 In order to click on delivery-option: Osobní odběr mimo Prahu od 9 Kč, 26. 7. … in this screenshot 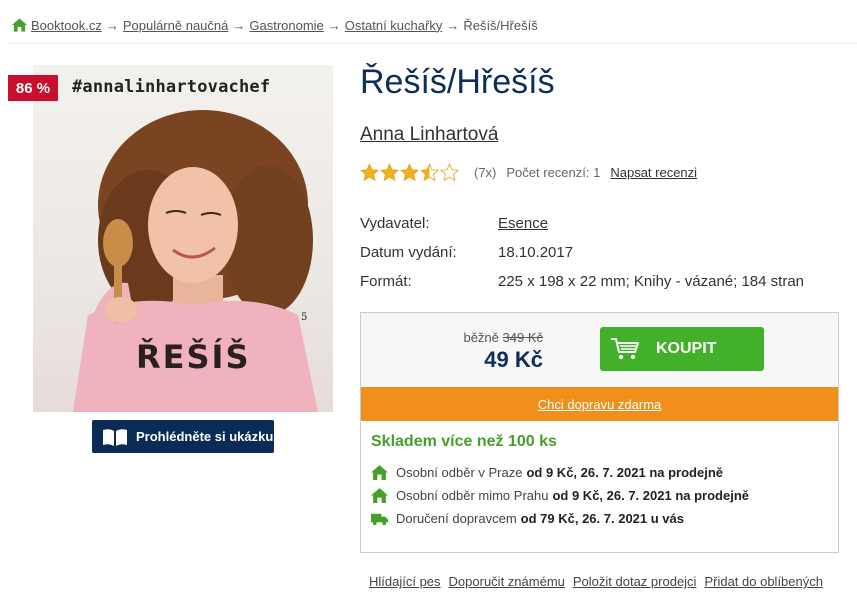, I will do `click(599, 495)`.